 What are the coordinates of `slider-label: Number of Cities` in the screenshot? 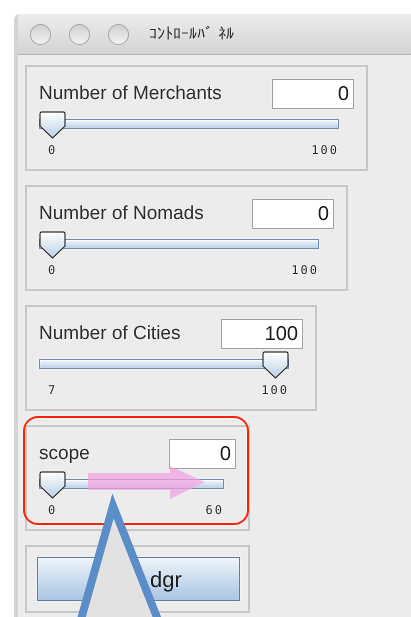 It's located at (109, 334).